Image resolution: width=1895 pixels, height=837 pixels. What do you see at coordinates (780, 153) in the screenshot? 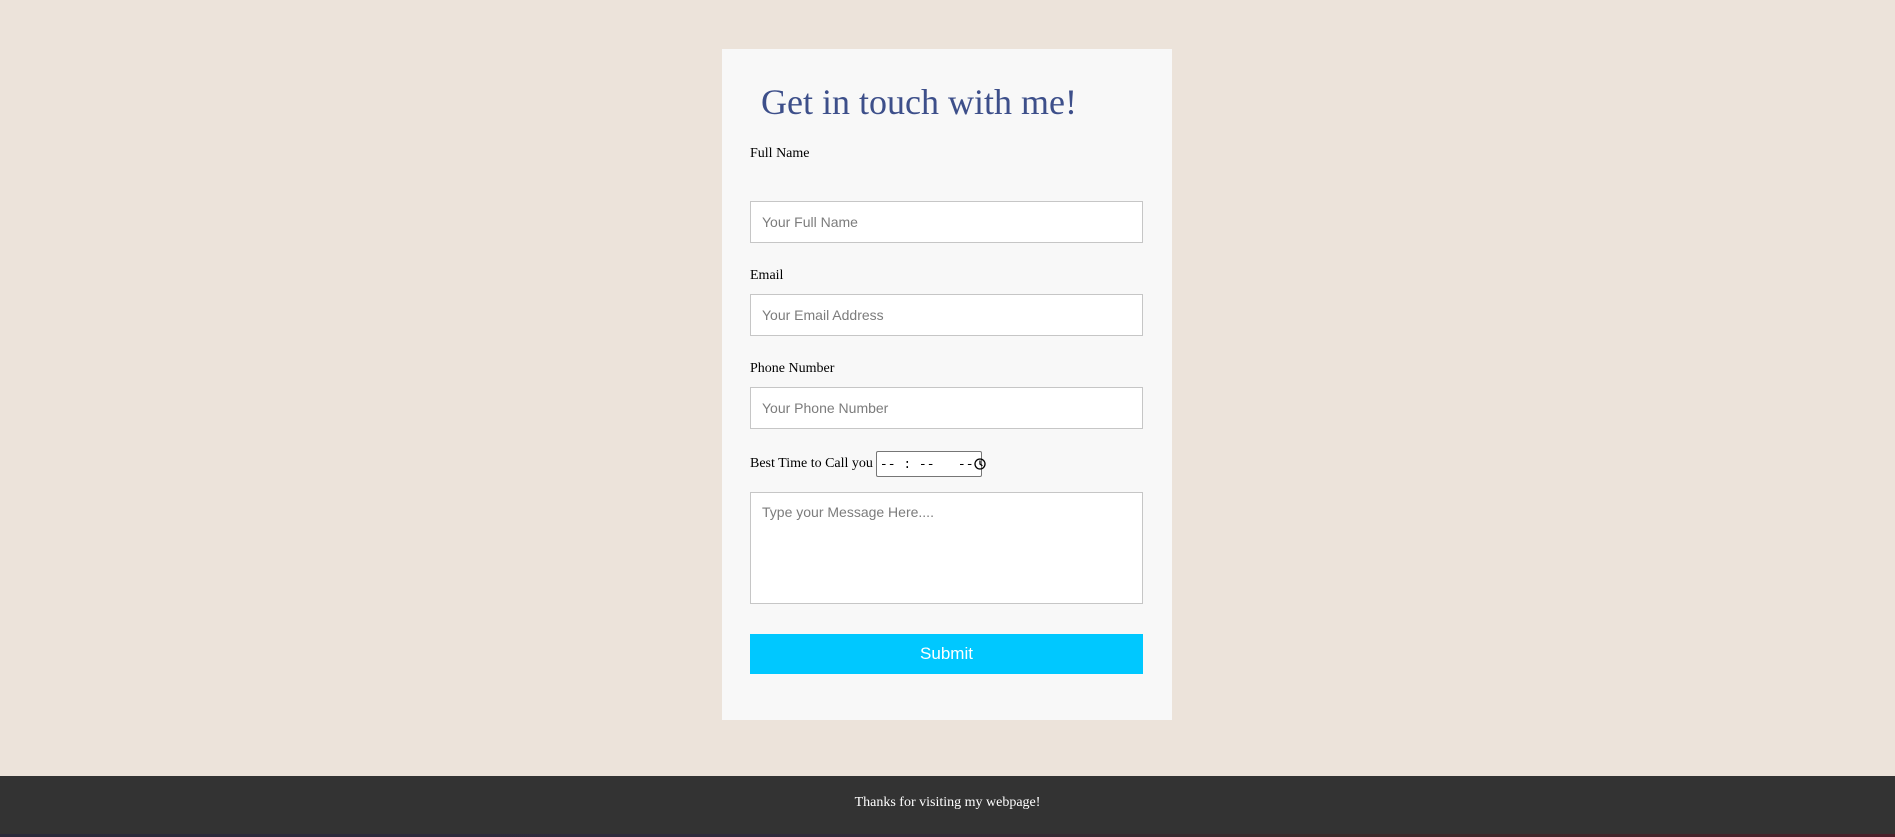
I see `full-name-label: Full Name` at bounding box center [780, 153].